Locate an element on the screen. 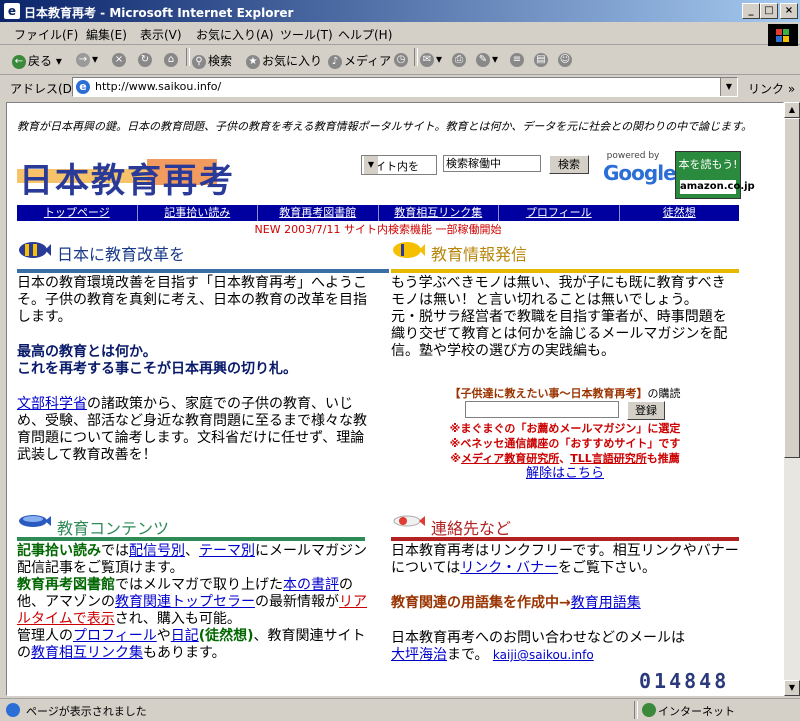  home-button: ⌂ is located at coordinates (172, 59).